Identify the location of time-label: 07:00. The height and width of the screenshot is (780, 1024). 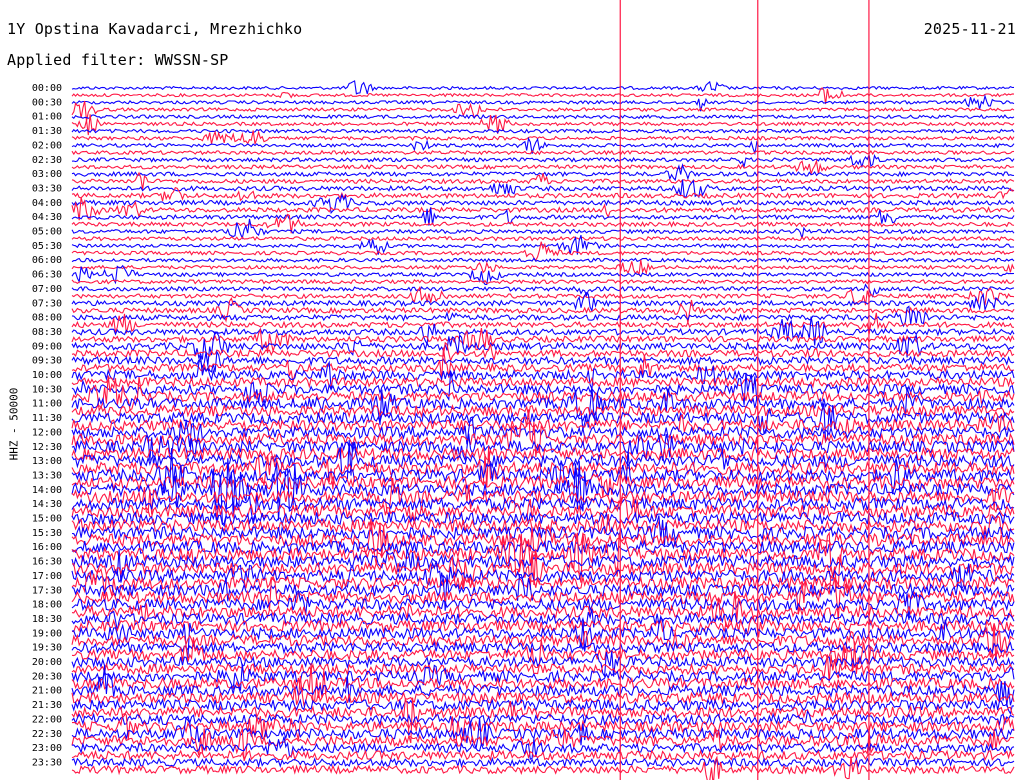
(47, 289).